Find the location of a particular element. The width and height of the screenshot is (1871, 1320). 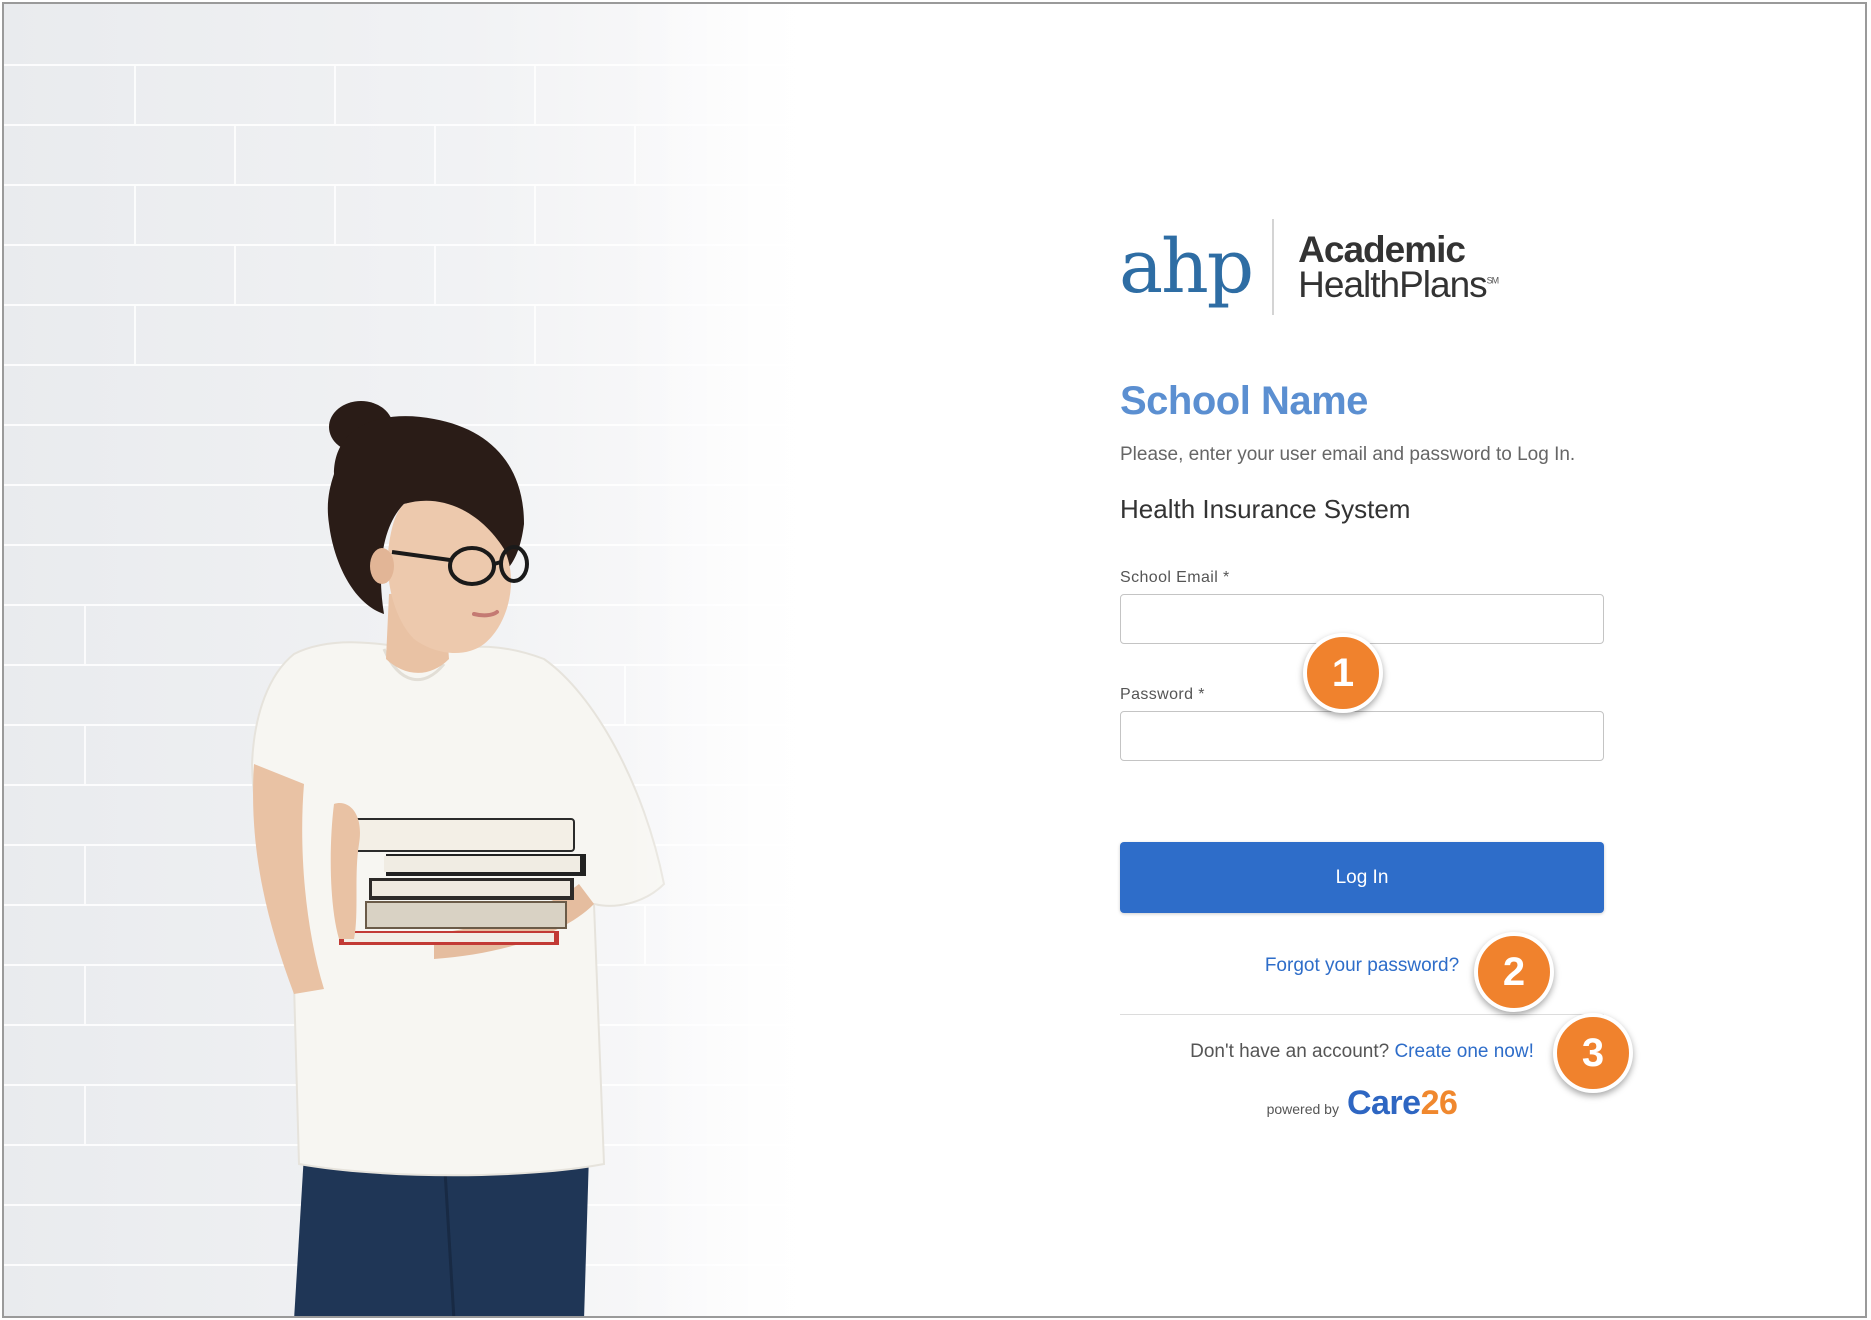

no-account-text: Don't have an account? is located at coordinates (1290, 1051).